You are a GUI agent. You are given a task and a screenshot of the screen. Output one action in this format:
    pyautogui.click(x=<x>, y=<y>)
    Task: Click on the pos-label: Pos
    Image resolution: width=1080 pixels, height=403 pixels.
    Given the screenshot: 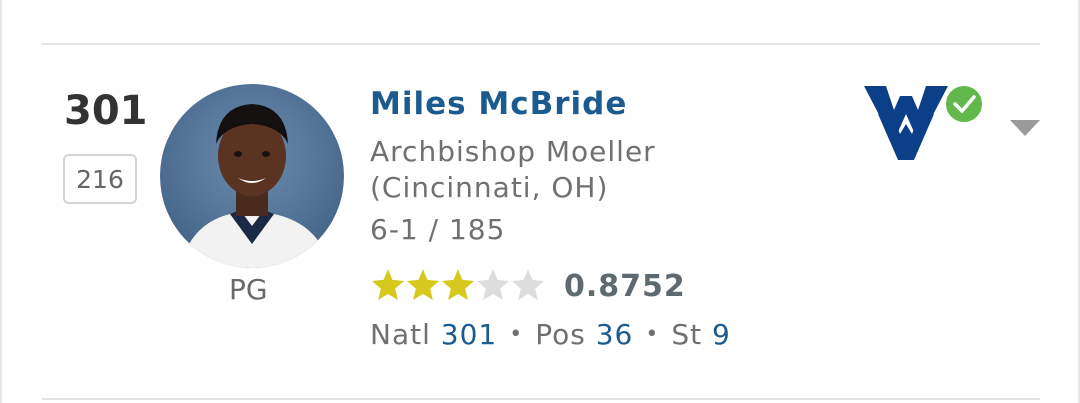 What is the action you would take?
    pyautogui.click(x=560, y=334)
    